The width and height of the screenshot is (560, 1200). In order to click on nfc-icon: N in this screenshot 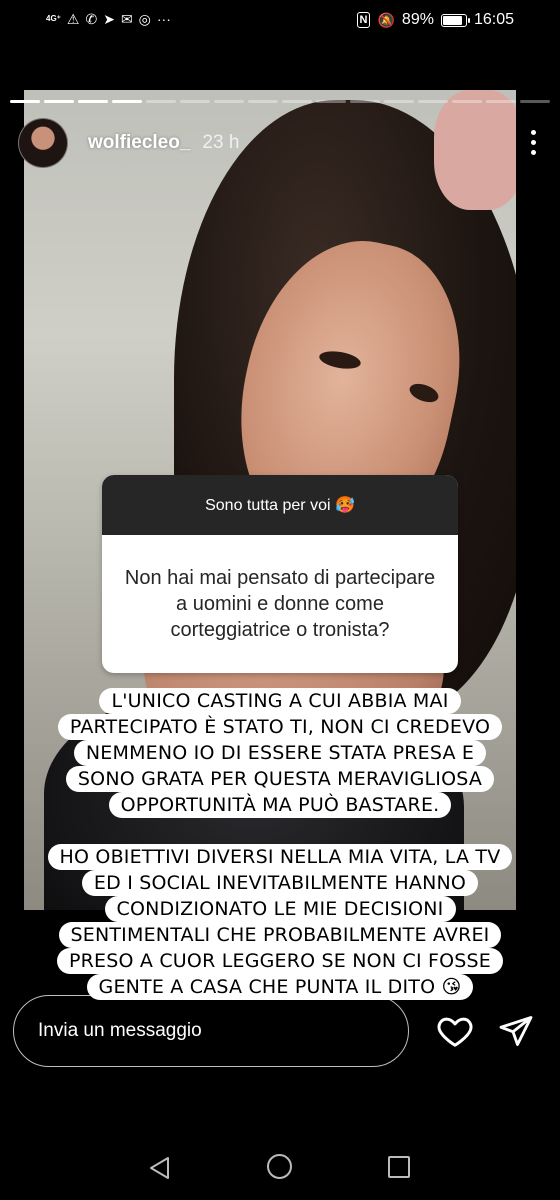, I will do `click(363, 20)`.